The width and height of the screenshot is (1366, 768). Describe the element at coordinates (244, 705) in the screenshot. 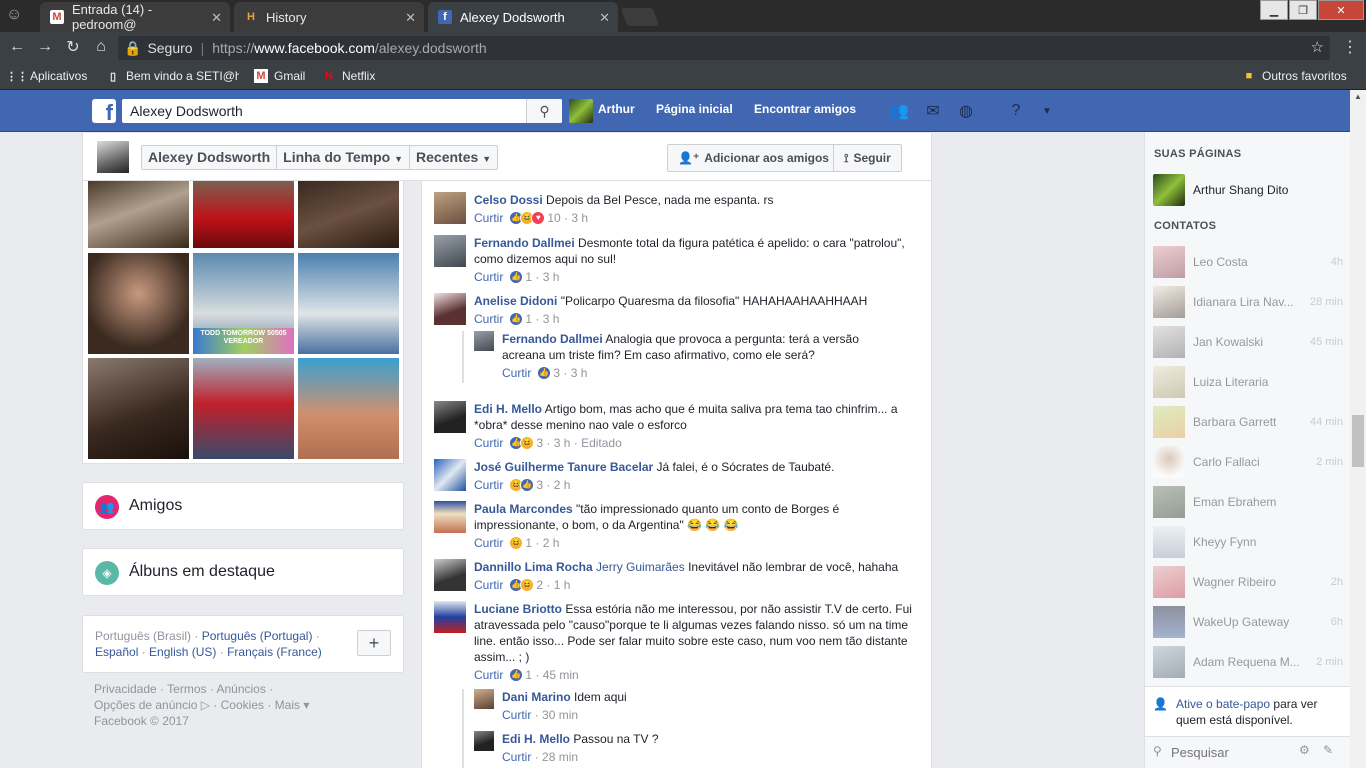

I see `footer-links: Opções de anúncio ▷ · Cookies · Mais ▾` at that location.